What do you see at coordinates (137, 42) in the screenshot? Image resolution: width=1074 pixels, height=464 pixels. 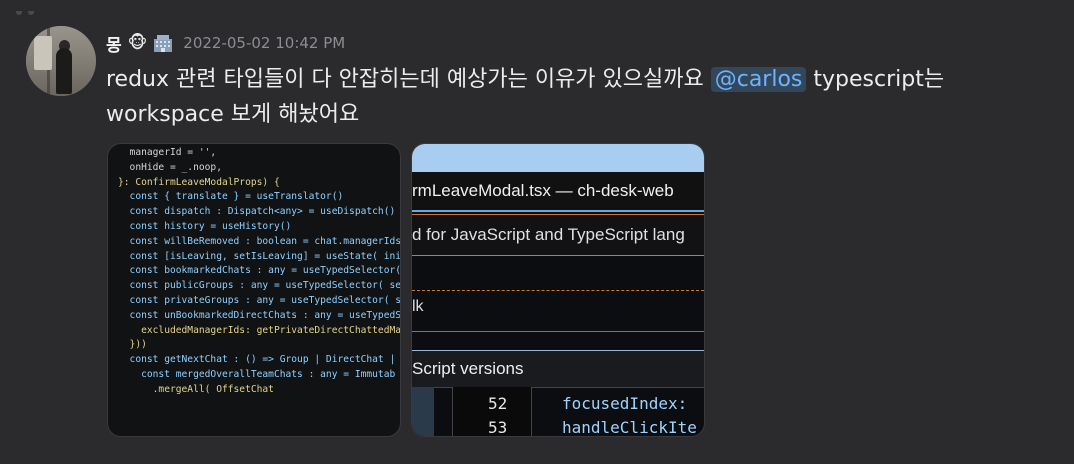 I see `monkey-emoji: 🐵` at bounding box center [137, 42].